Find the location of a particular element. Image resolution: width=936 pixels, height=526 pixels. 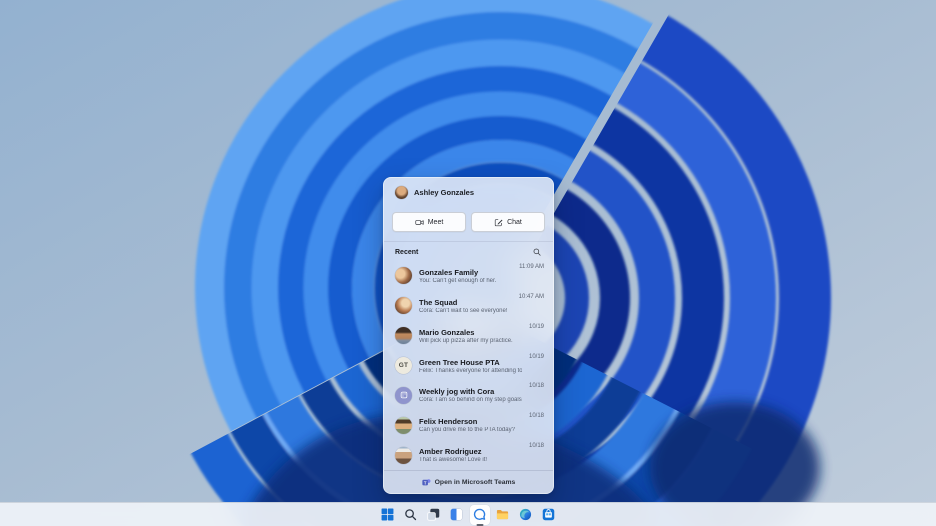

recent-label: Recent is located at coordinates (407, 252).